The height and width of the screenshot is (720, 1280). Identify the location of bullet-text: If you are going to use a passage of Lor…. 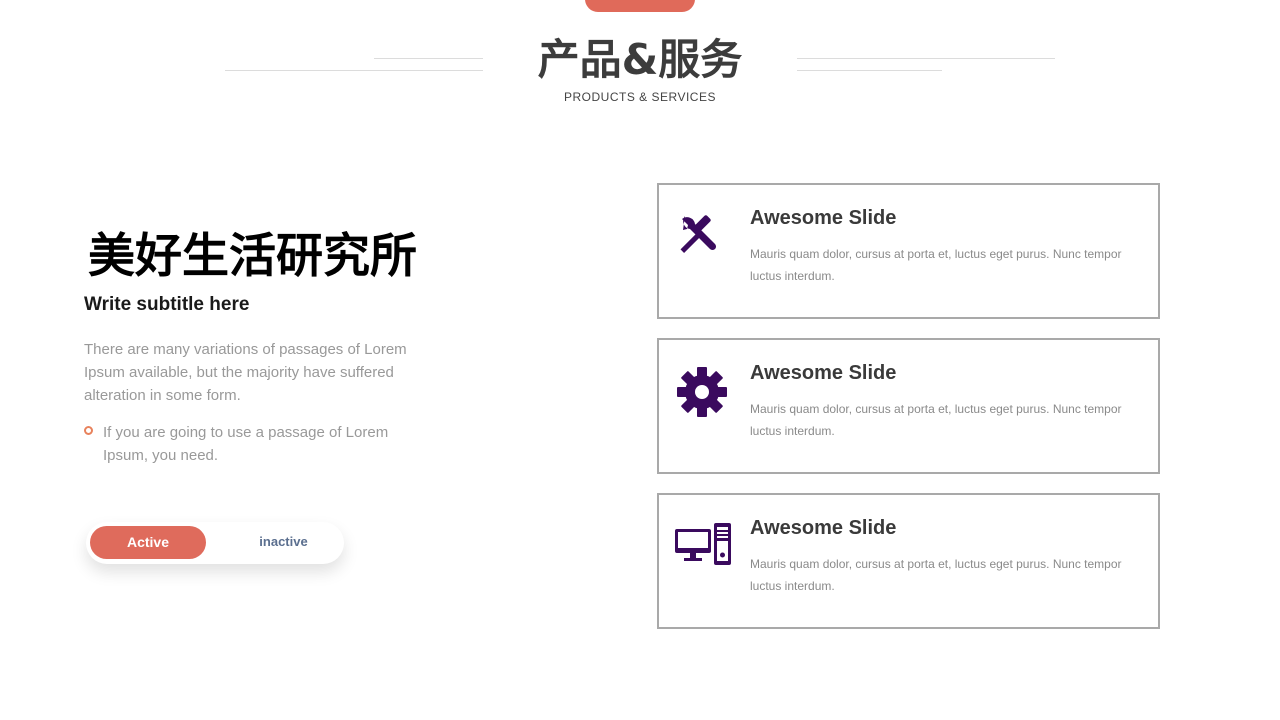
(246, 444).